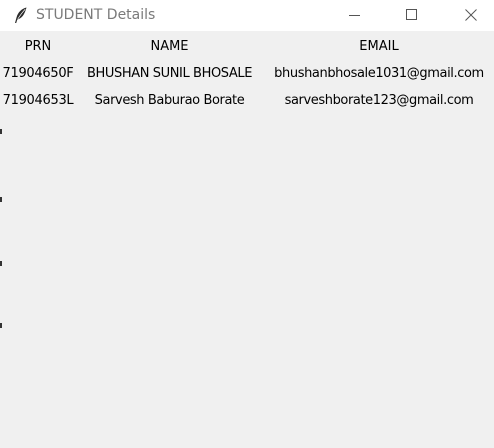  Describe the element at coordinates (169, 73) in the screenshot. I see `row-1-name: BHUSHAN SUNIL BHOSALE` at that location.